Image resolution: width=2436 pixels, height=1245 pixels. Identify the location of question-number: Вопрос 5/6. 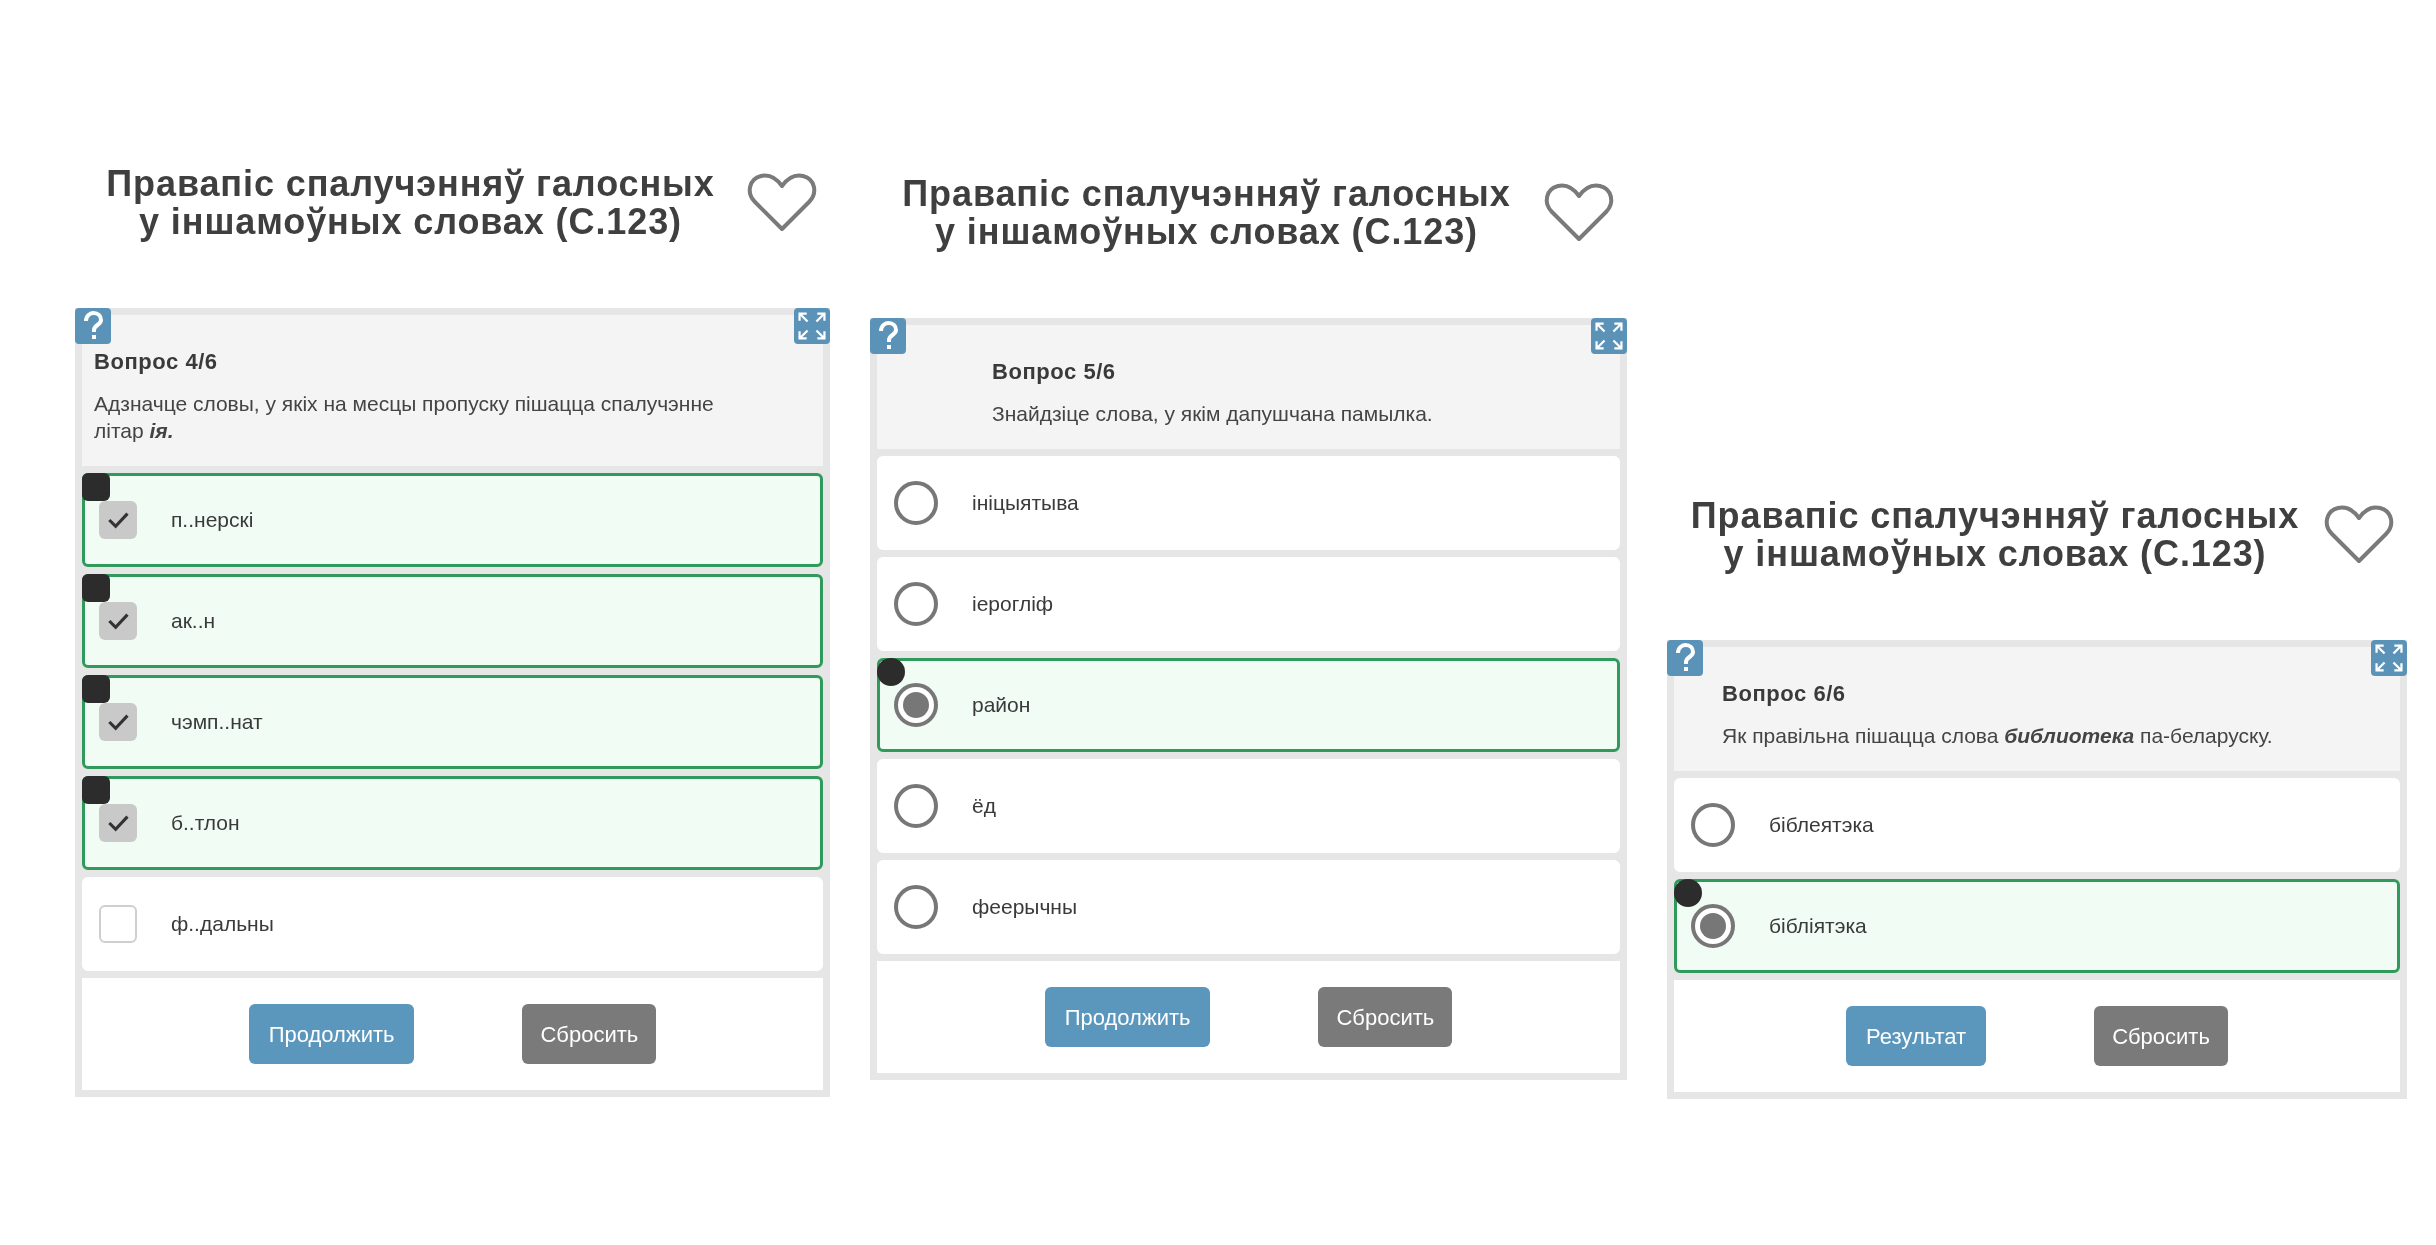
(1054, 372).